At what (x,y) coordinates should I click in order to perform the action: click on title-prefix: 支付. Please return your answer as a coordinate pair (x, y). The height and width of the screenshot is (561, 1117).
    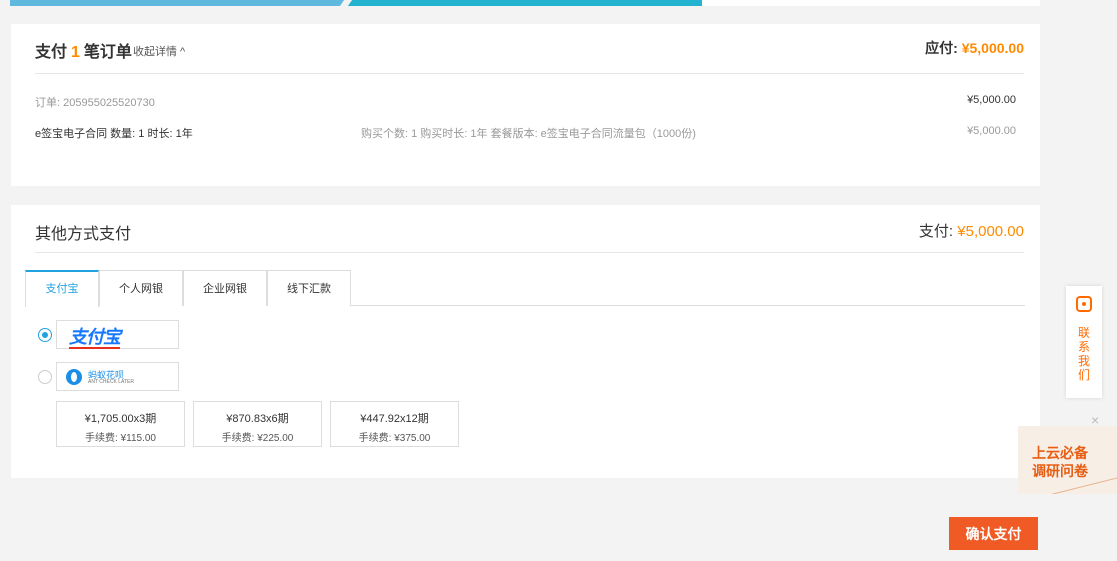
    Looking at the image, I should click on (51, 52).